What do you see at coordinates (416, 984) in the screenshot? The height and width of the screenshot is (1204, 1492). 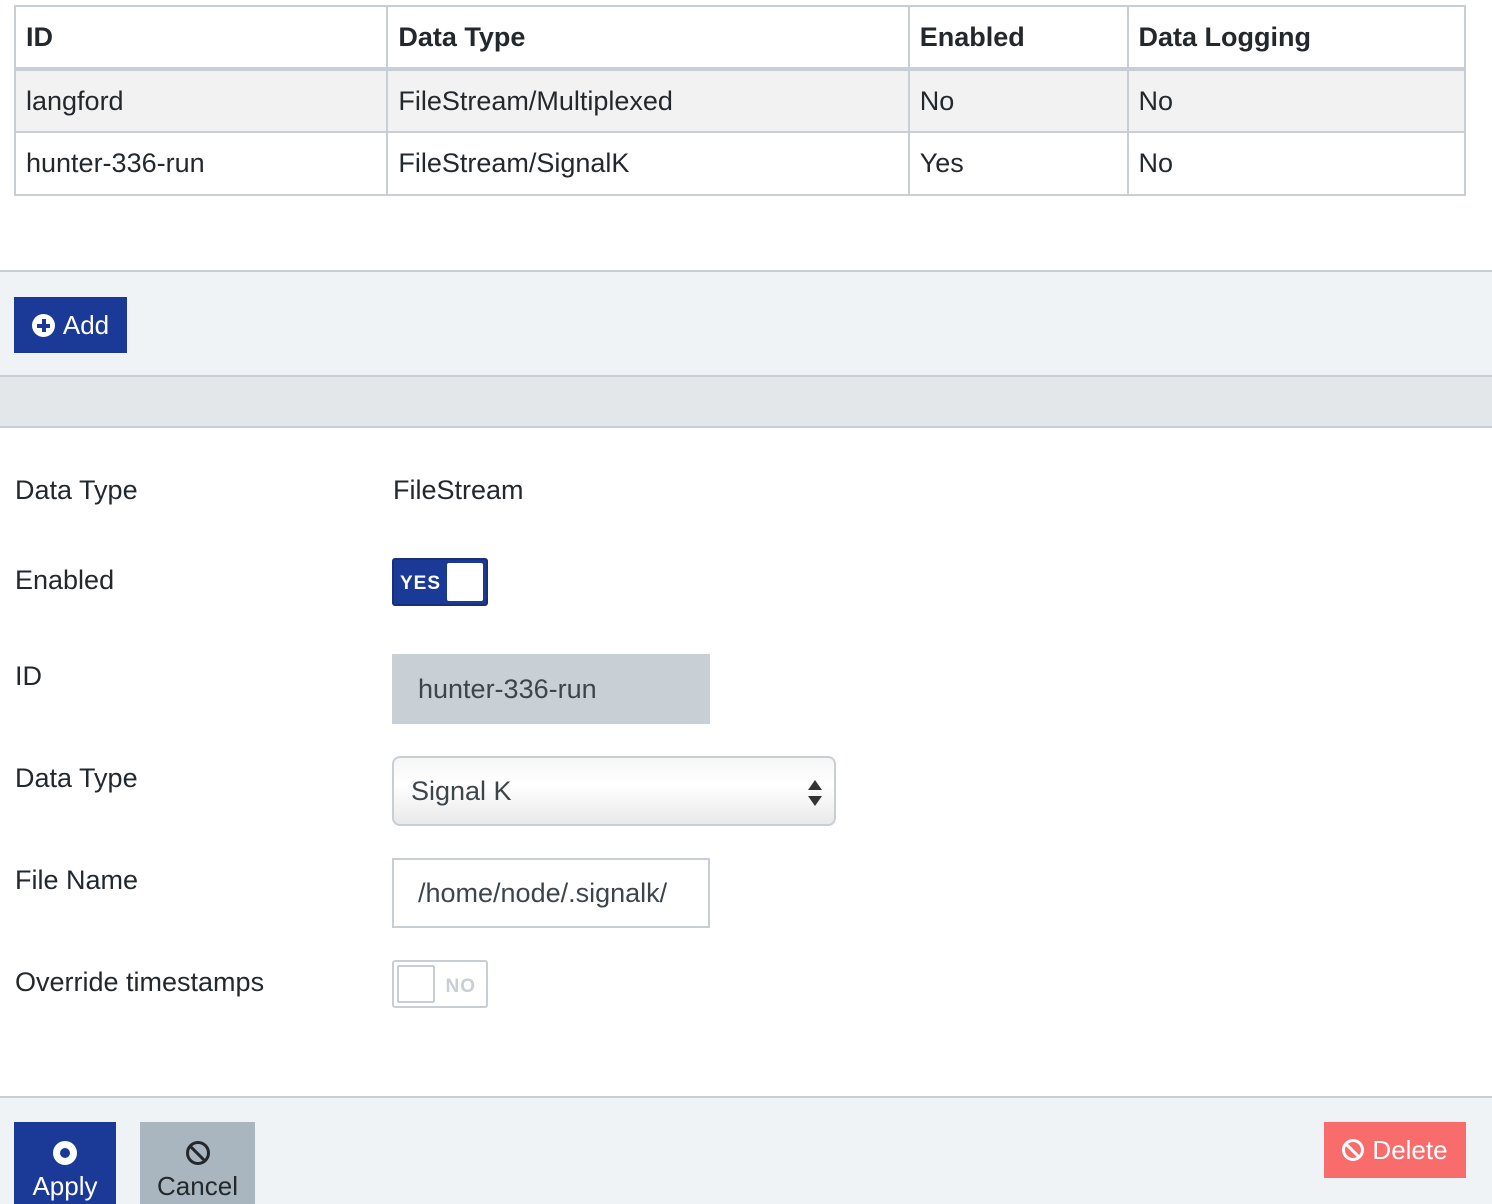 I see `override-toggle-knob` at bounding box center [416, 984].